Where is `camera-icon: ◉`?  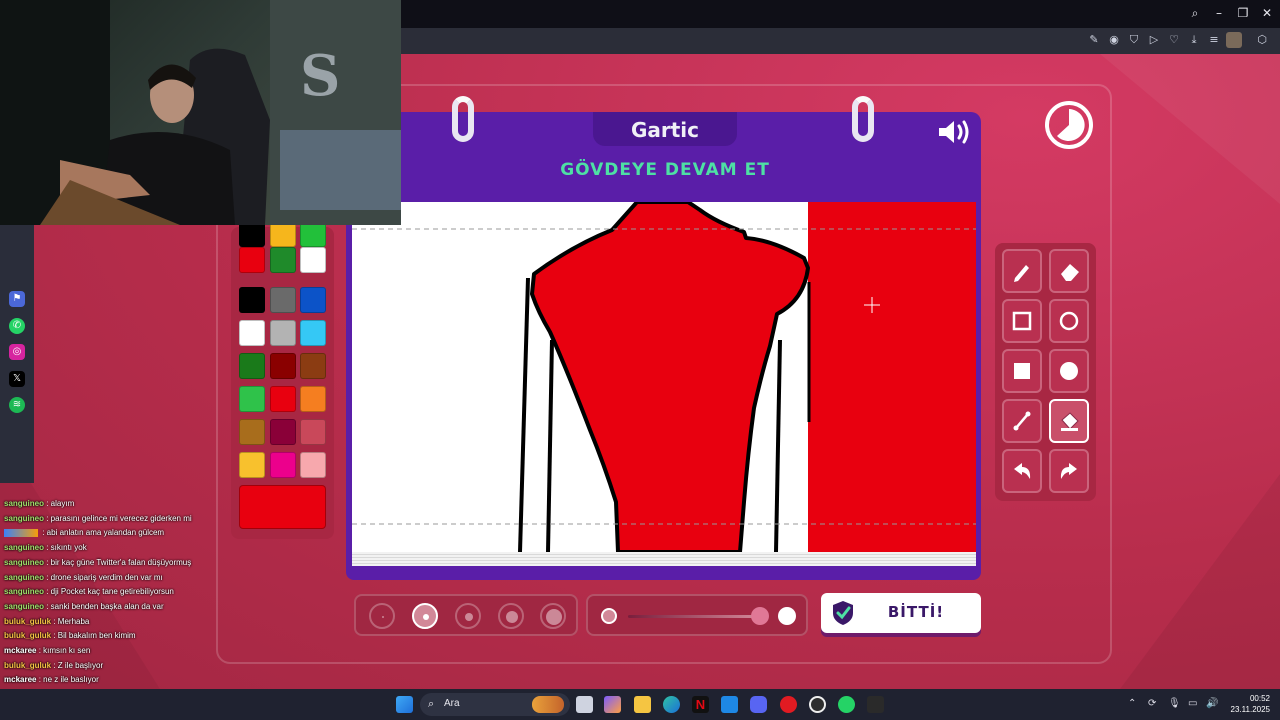 camera-icon: ◉ is located at coordinates (1114, 40).